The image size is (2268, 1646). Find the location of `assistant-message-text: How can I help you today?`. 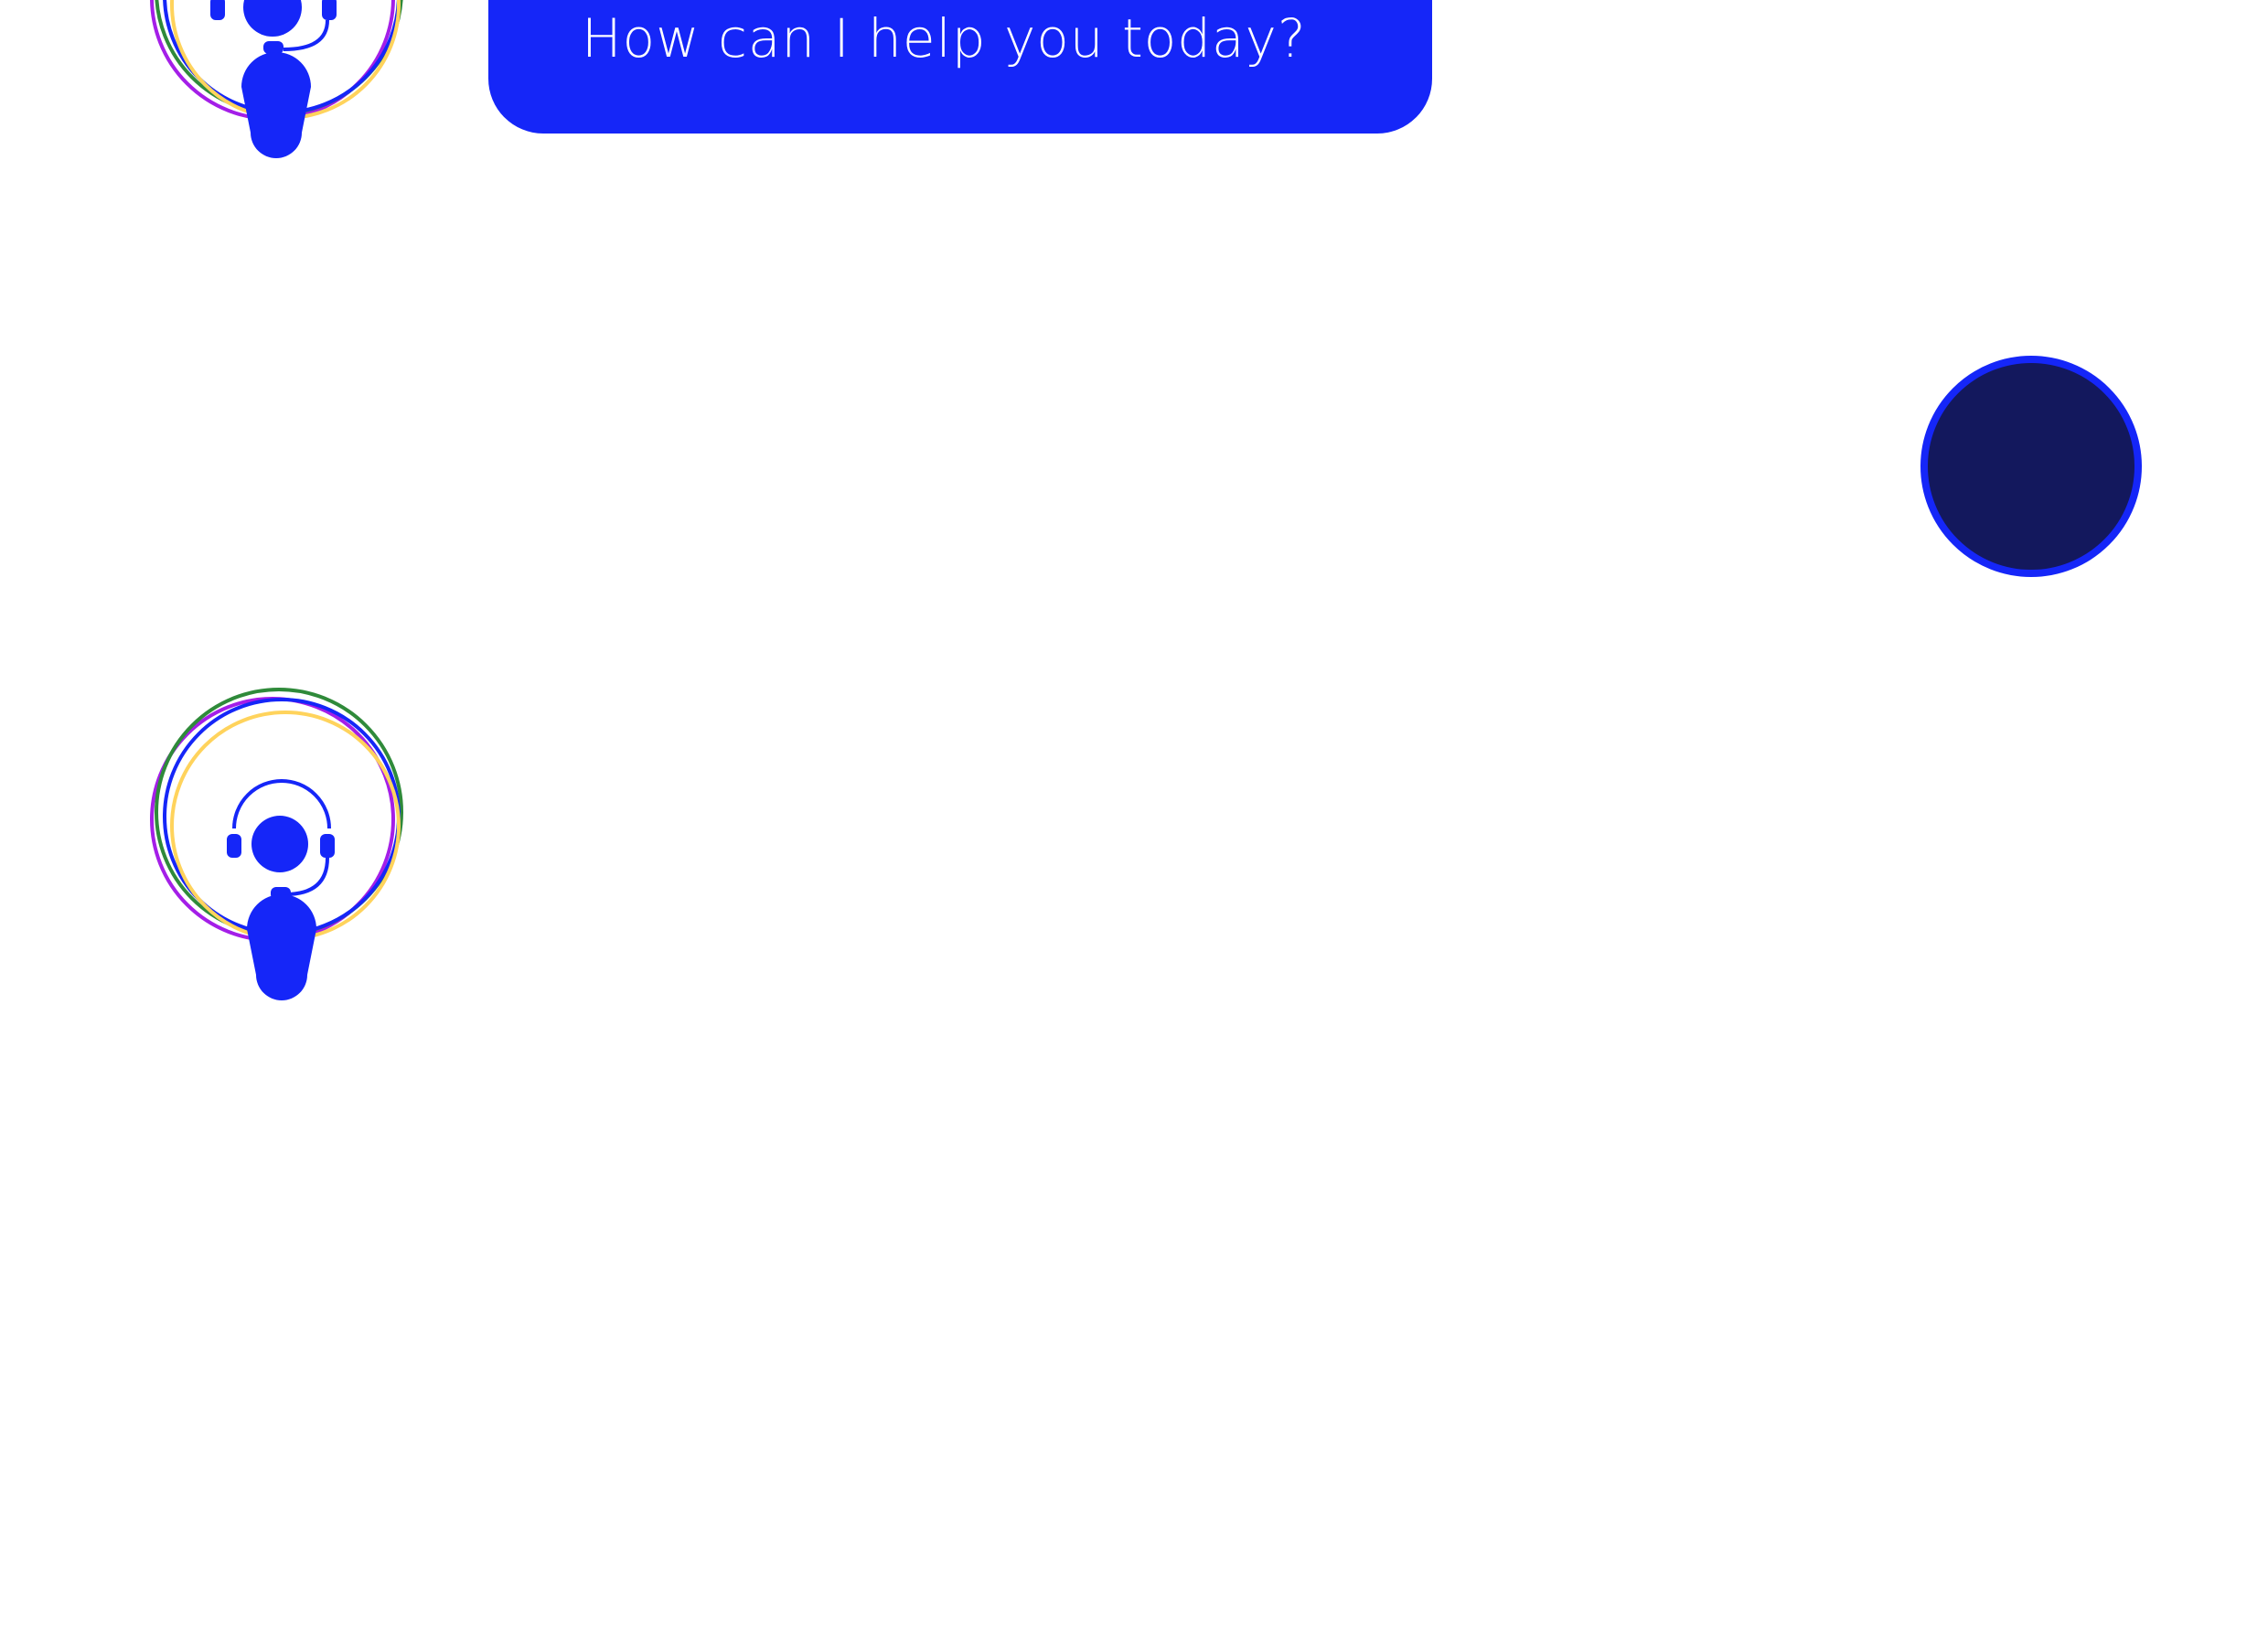

assistant-message-text: How can I help you today? is located at coordinates (944, 38).